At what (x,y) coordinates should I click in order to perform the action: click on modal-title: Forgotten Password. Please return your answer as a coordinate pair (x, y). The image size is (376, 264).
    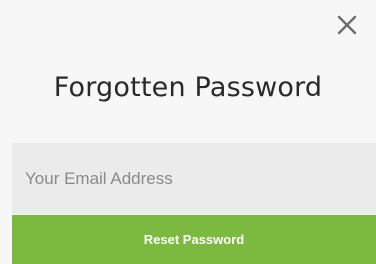
    Looking at the image, I should click on (188, 87).